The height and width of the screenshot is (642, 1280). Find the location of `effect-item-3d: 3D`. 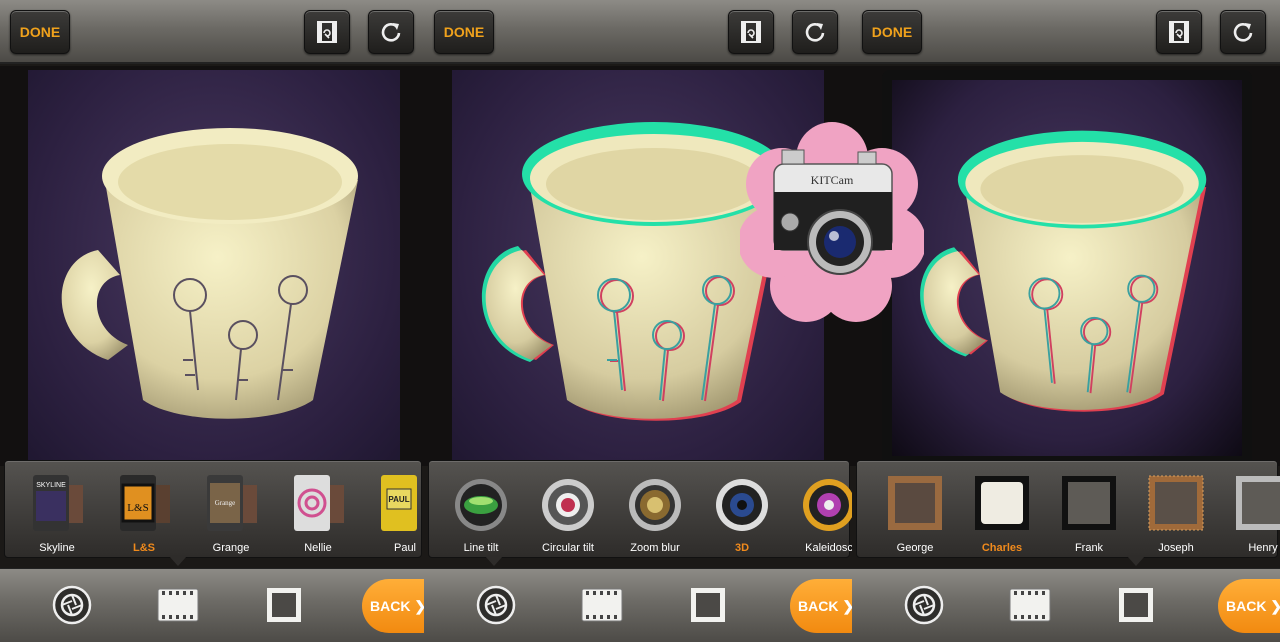

effect-item-3d: 3D is located at coordinates (742, 511).